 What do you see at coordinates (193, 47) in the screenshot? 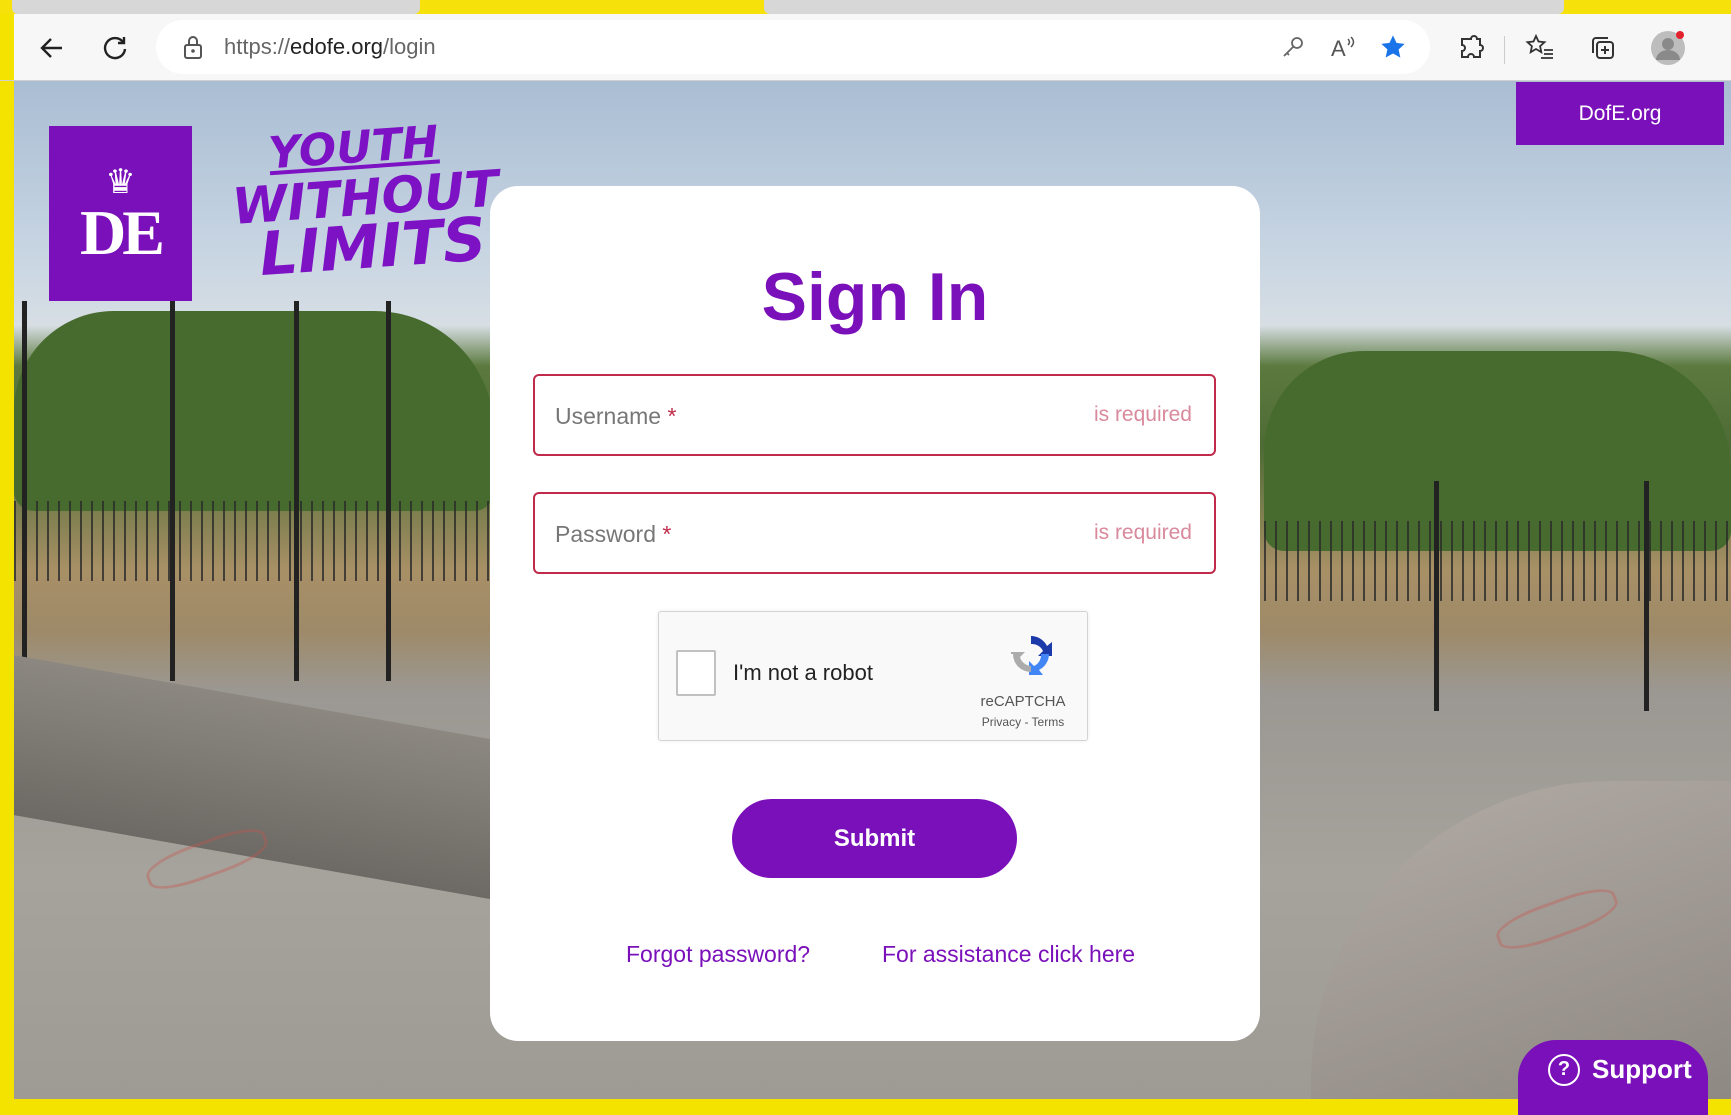
I see `lock-icon` at bounding box center [193, 47].